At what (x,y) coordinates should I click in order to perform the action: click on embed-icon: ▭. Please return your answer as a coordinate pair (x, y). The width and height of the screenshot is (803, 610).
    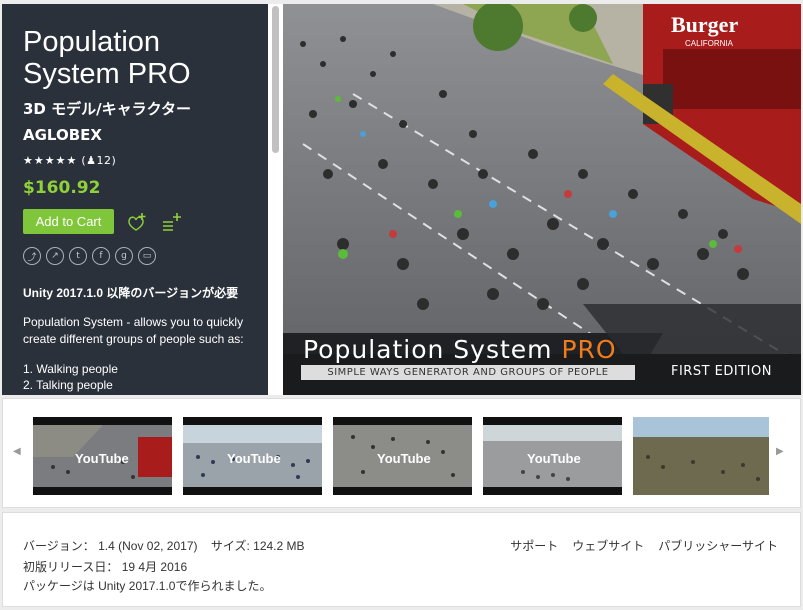
    Looking at the image, I should click on (147, 256).